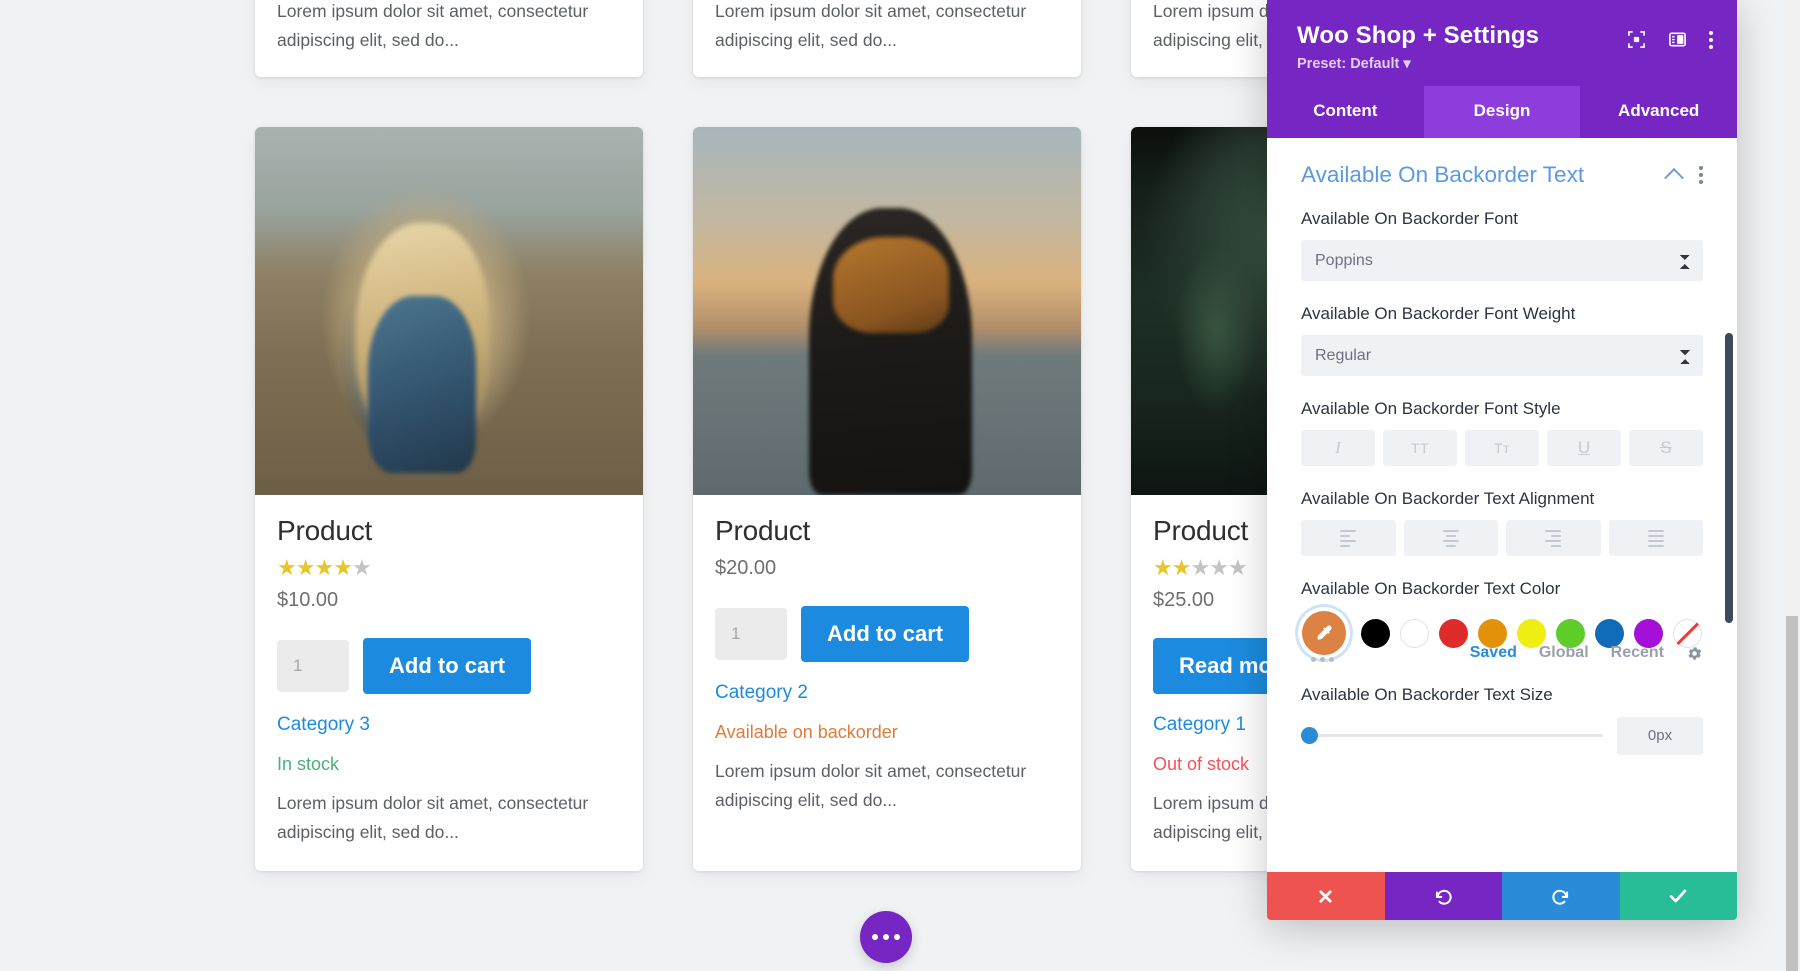 The image size is (1800, 971). What do you see at coordinates (1502, 43) in the screenshot?
I see `modal-header: Woo Shop + Settings Preset: Default ▾` at bounding box center [1502, 43].